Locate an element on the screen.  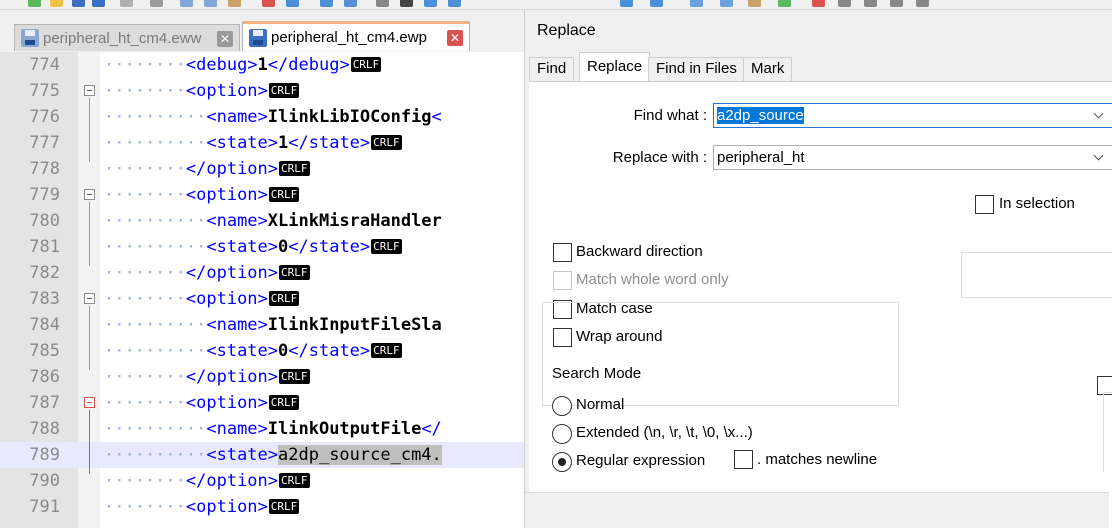
match-whole-word-checkbox is located at coordinates (562, 280).